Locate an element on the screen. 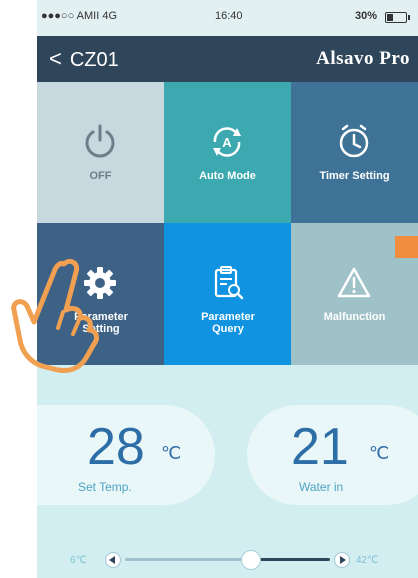  slider-track is located at coordinates (227, 559).